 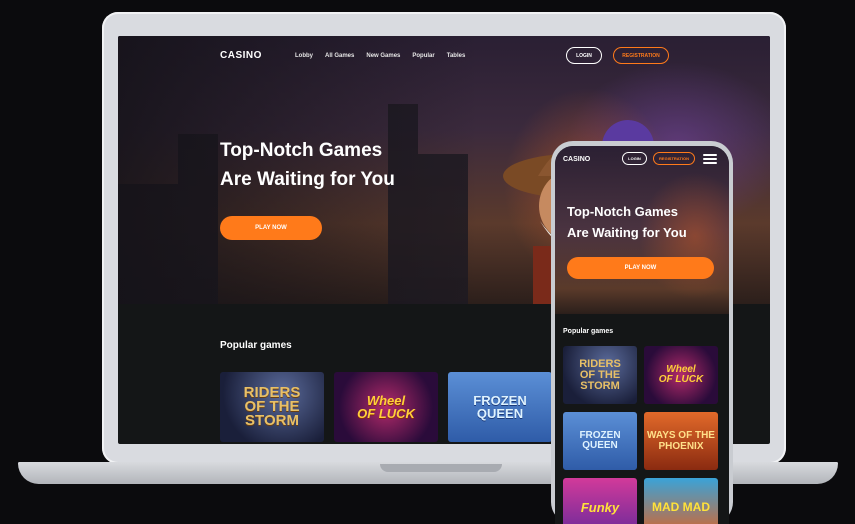 What do you see at coordinates (634, 158) in the screenshot?
I see `mobile-login-button: LOGIN` at bounding box center [634, 158].